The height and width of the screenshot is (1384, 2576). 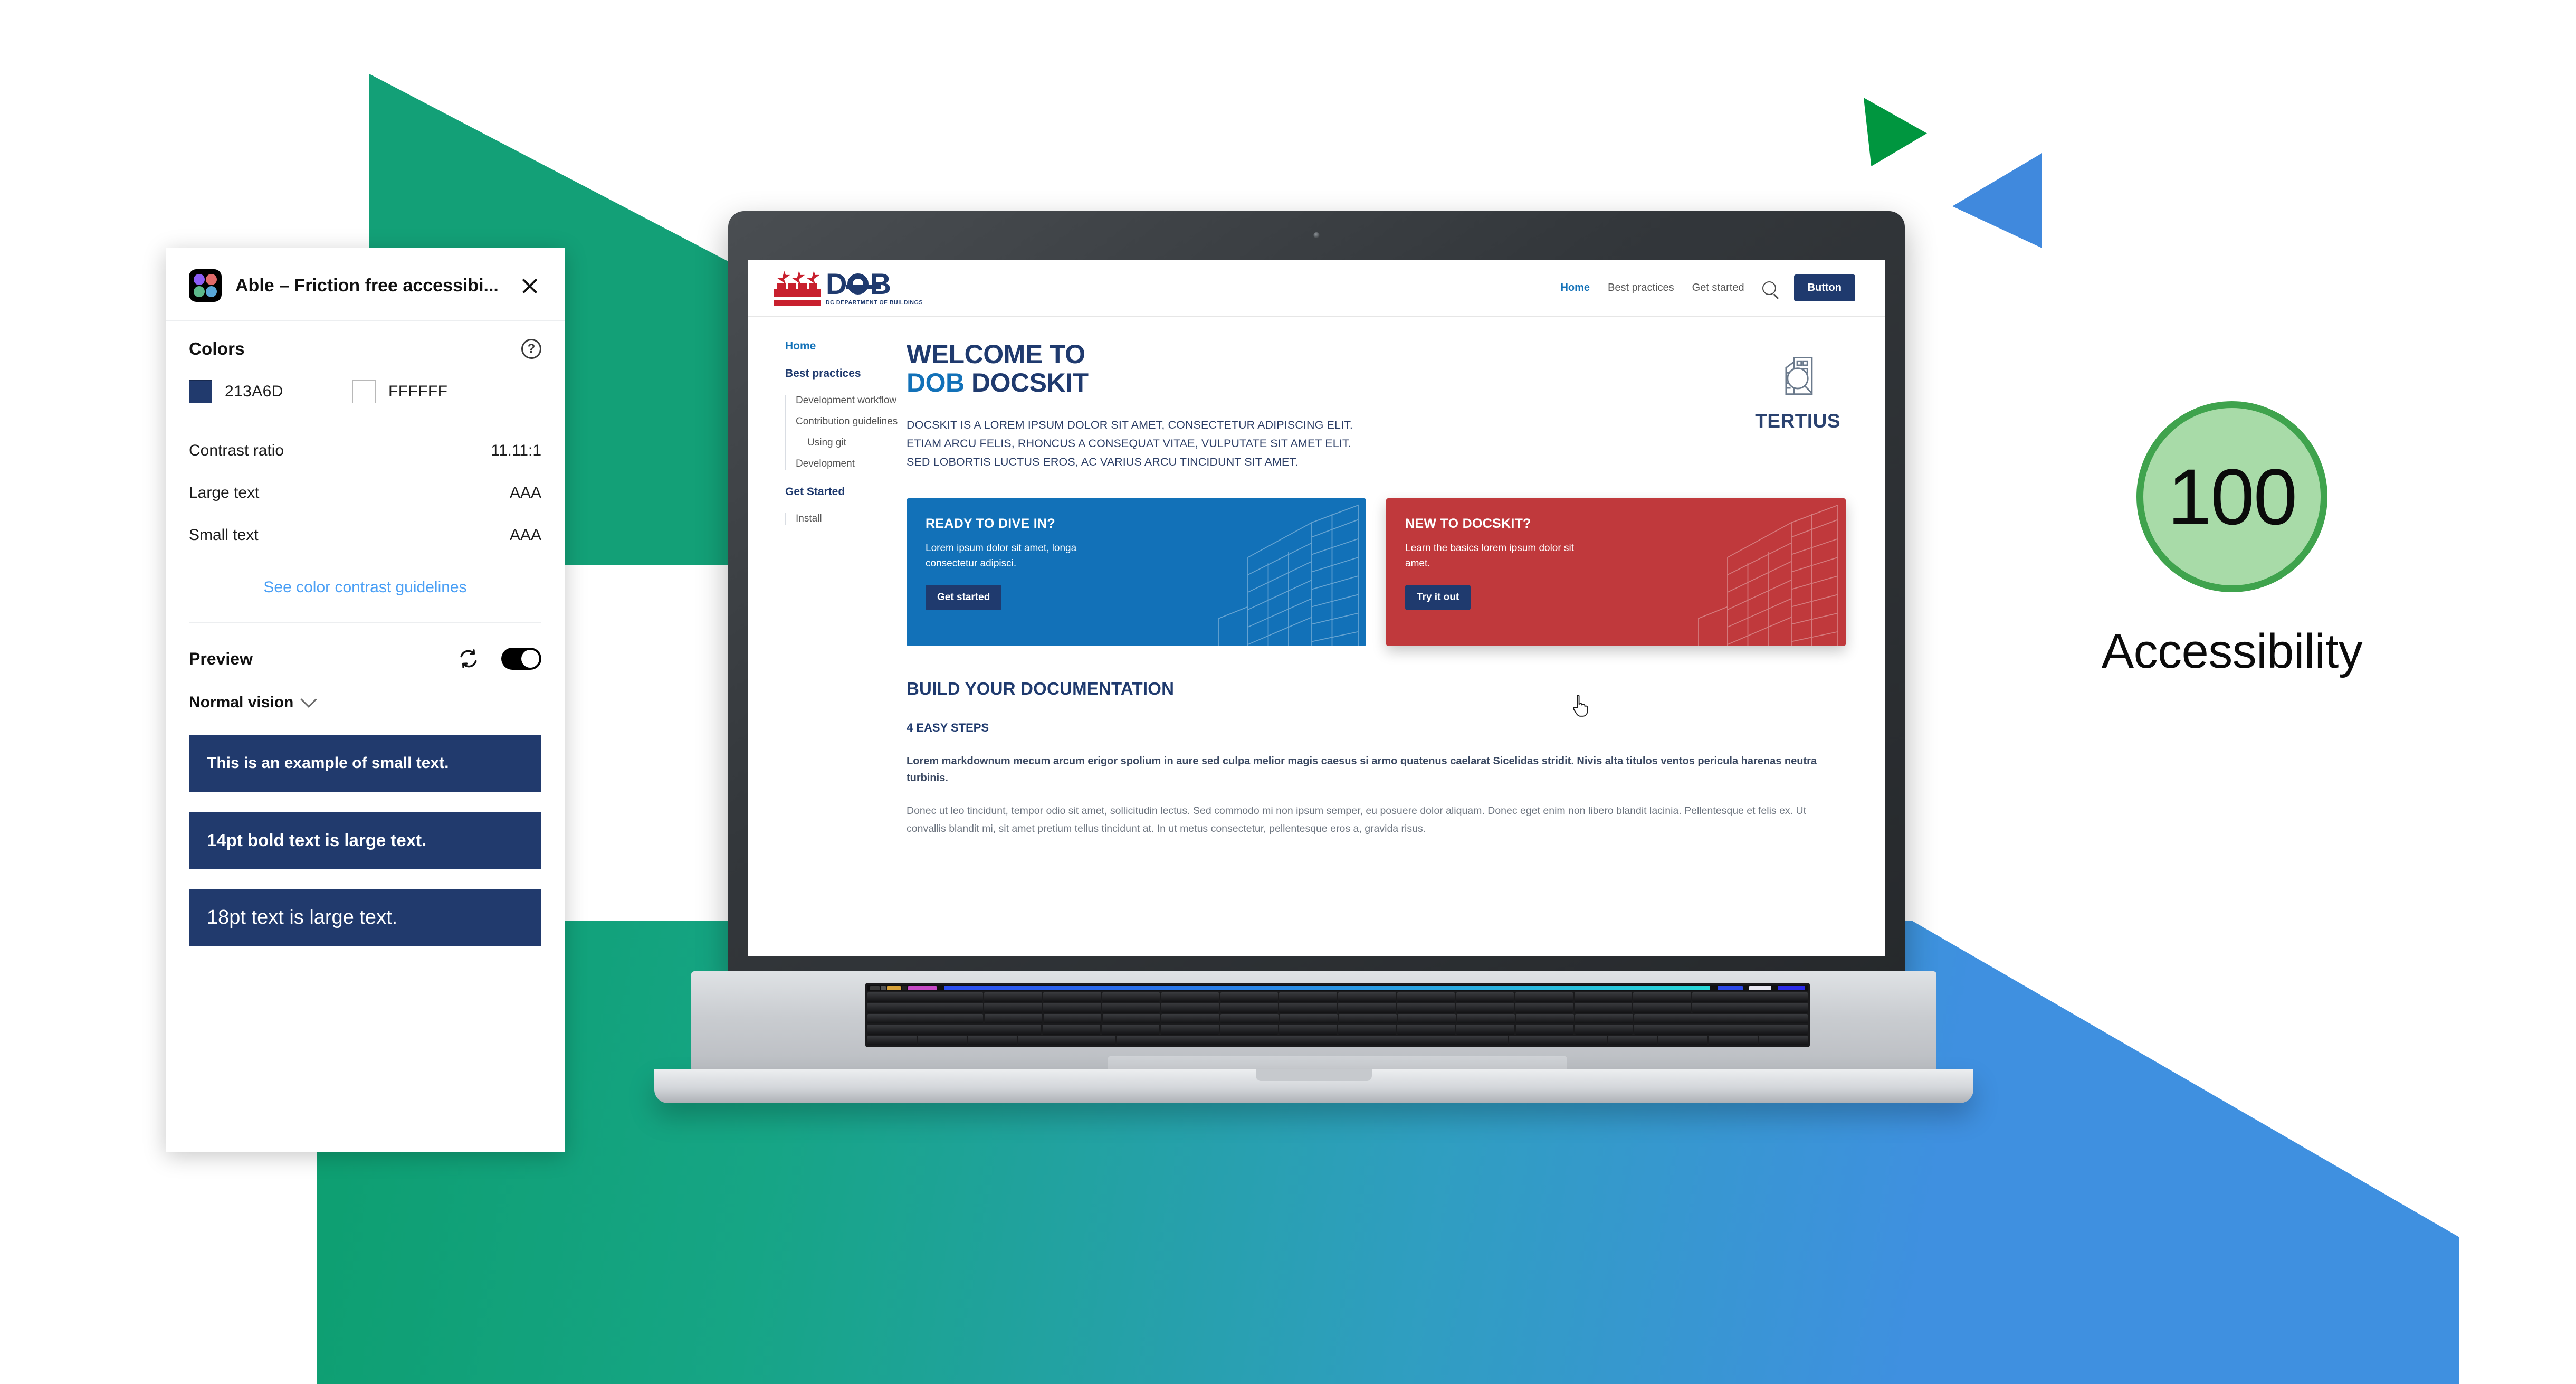 I want to click on nav-link-home: Home, so click(x=1575, y=288).